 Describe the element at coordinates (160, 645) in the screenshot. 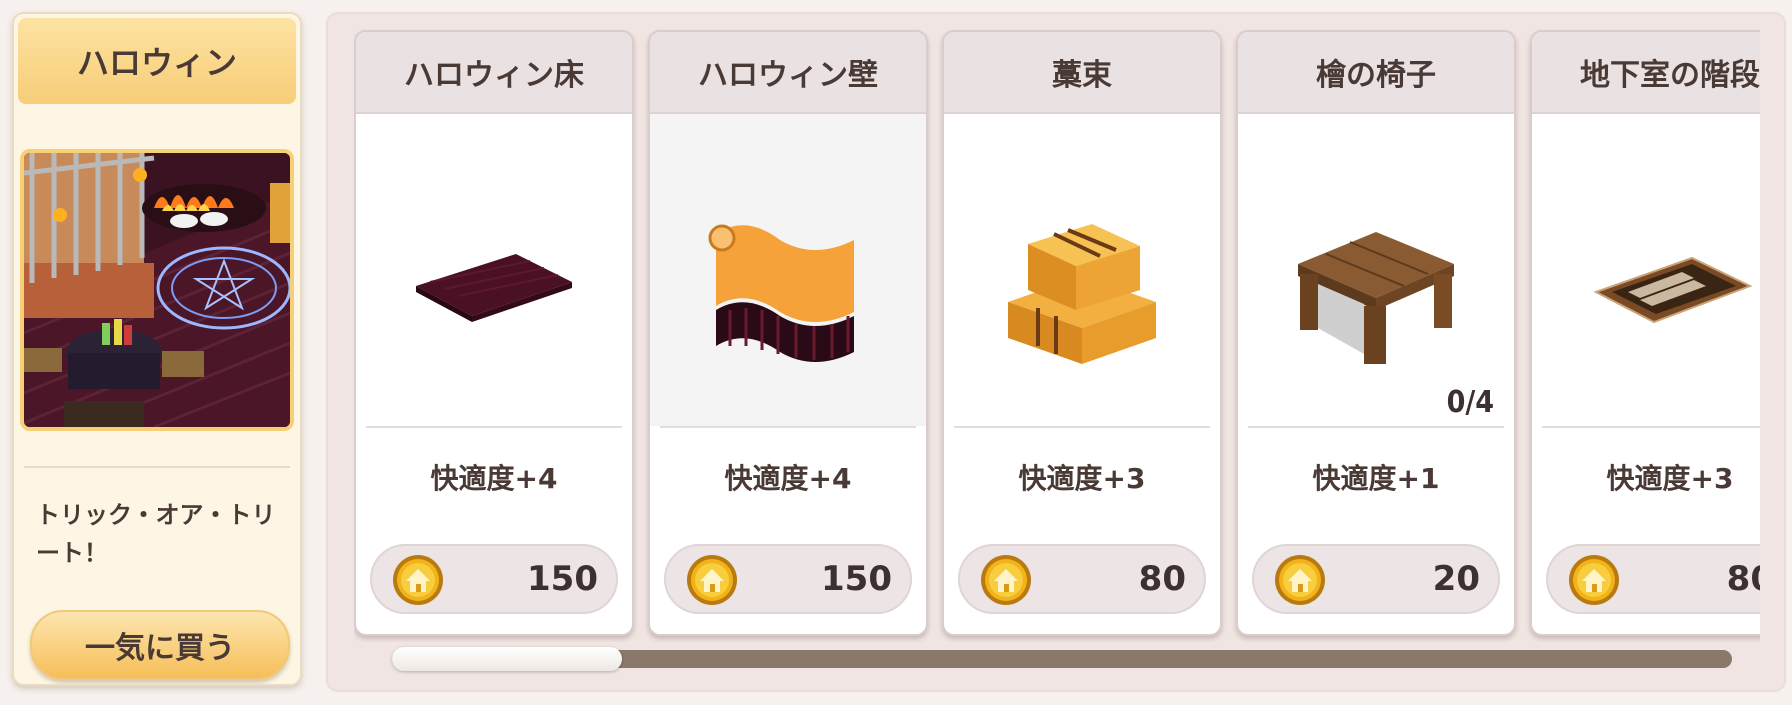

I see `buy-all-button: 一気に買う` at that location.